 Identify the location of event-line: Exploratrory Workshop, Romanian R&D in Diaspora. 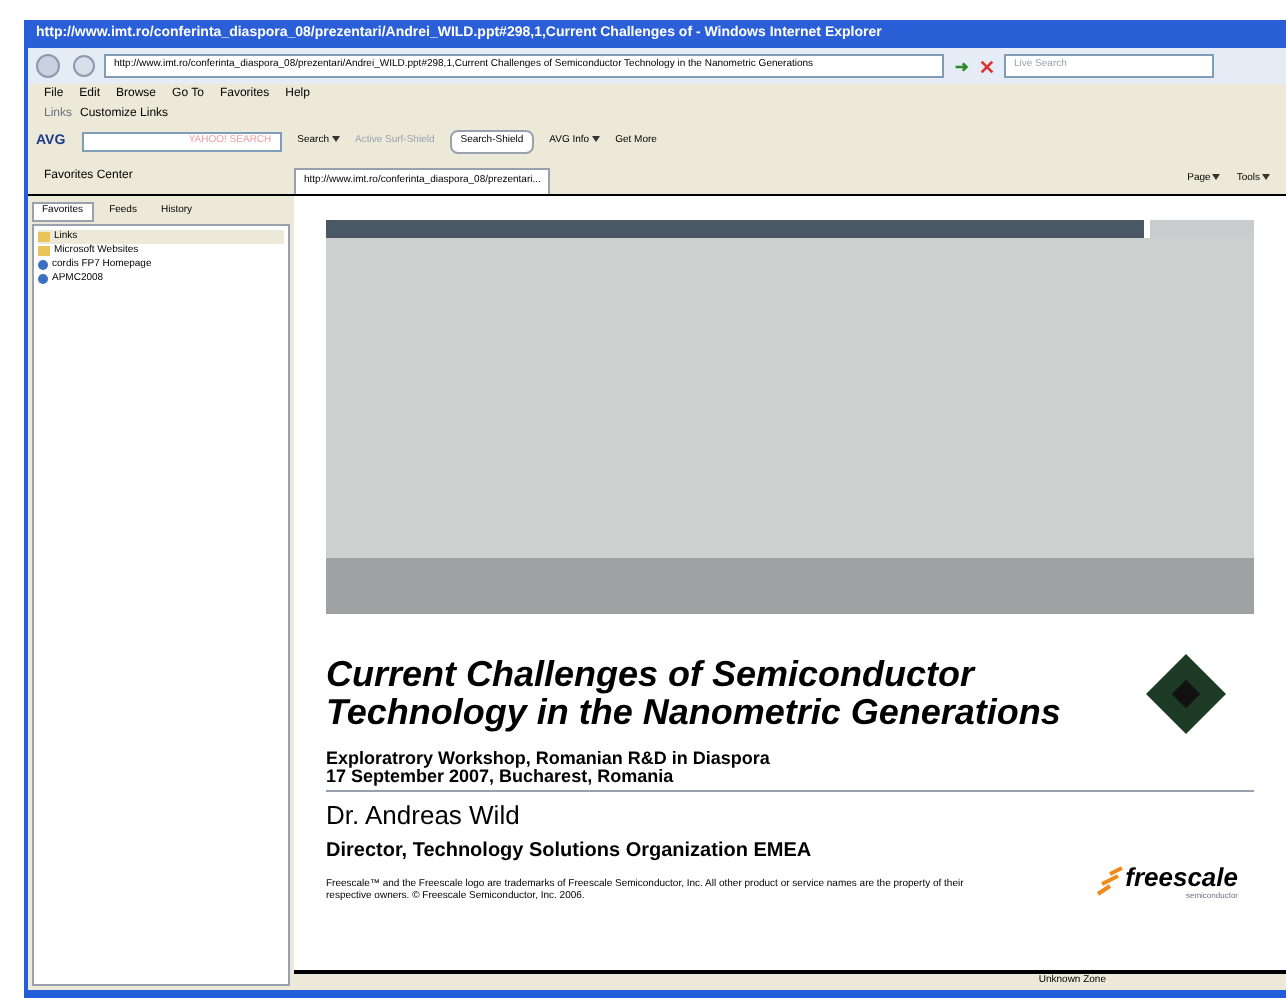
(549, 759).